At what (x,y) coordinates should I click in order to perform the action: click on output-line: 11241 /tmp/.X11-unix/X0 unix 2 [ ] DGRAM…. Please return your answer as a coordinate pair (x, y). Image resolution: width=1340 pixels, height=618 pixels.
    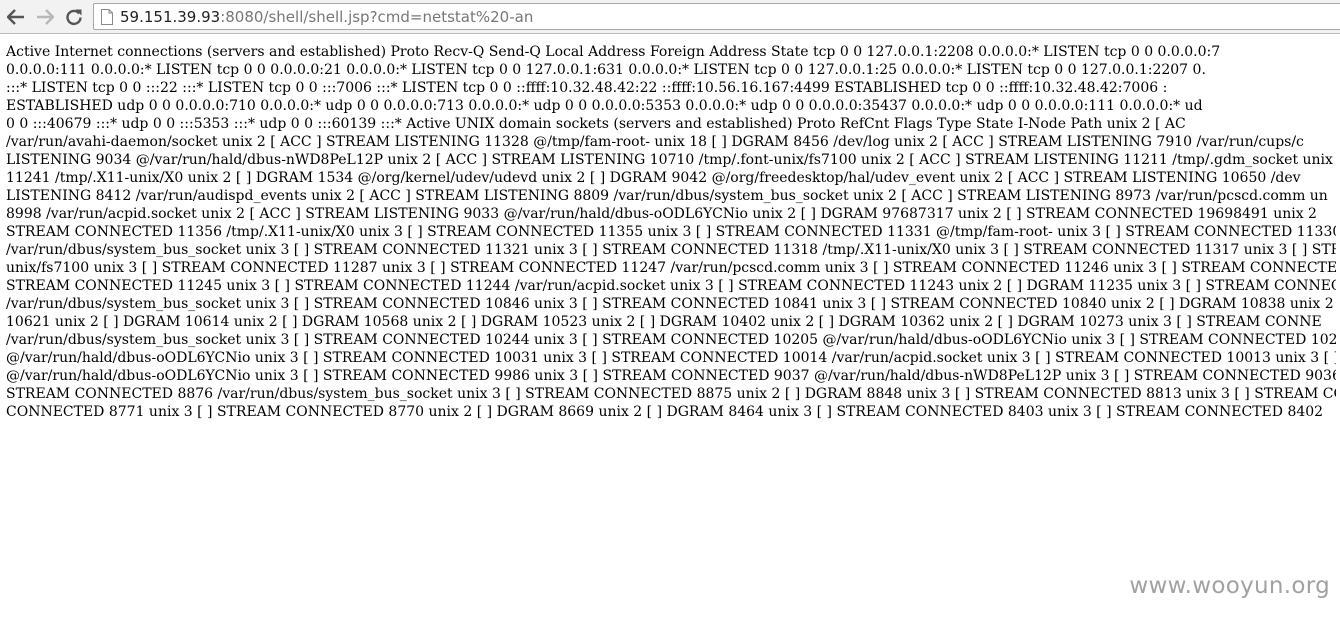
    Looking at the image, I should click on (653, 178).